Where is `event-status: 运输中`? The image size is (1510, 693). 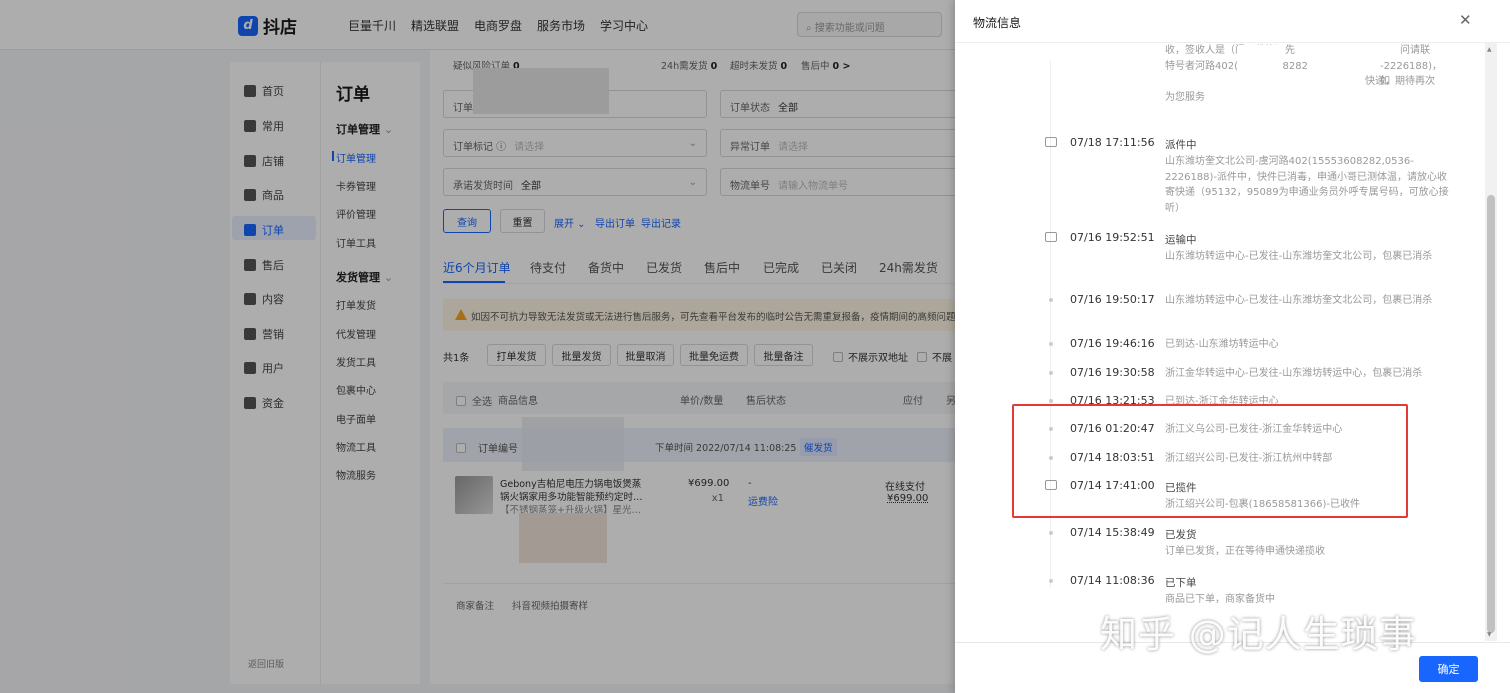 event-status: 运输中 is located at coordinates (1181, 240).